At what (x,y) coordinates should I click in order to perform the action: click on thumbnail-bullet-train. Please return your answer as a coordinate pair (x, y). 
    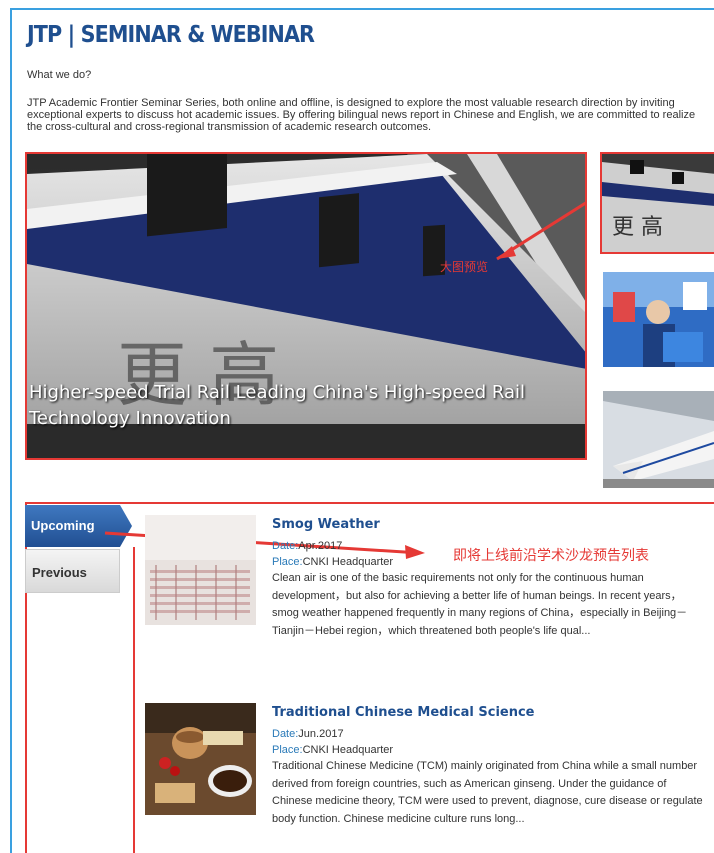
    Looking at the image, I should click on (658, 439).